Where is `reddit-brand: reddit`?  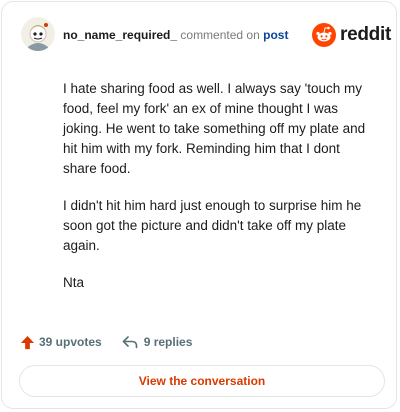 reddit-brand: reddit is located at coordinates (351, 35).